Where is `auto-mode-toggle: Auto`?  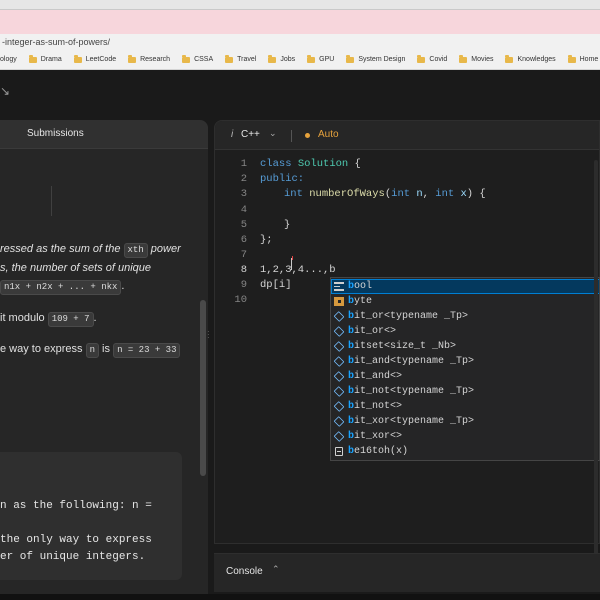
auto-mode-toggle: Auto is located at coordinates (328, 134).